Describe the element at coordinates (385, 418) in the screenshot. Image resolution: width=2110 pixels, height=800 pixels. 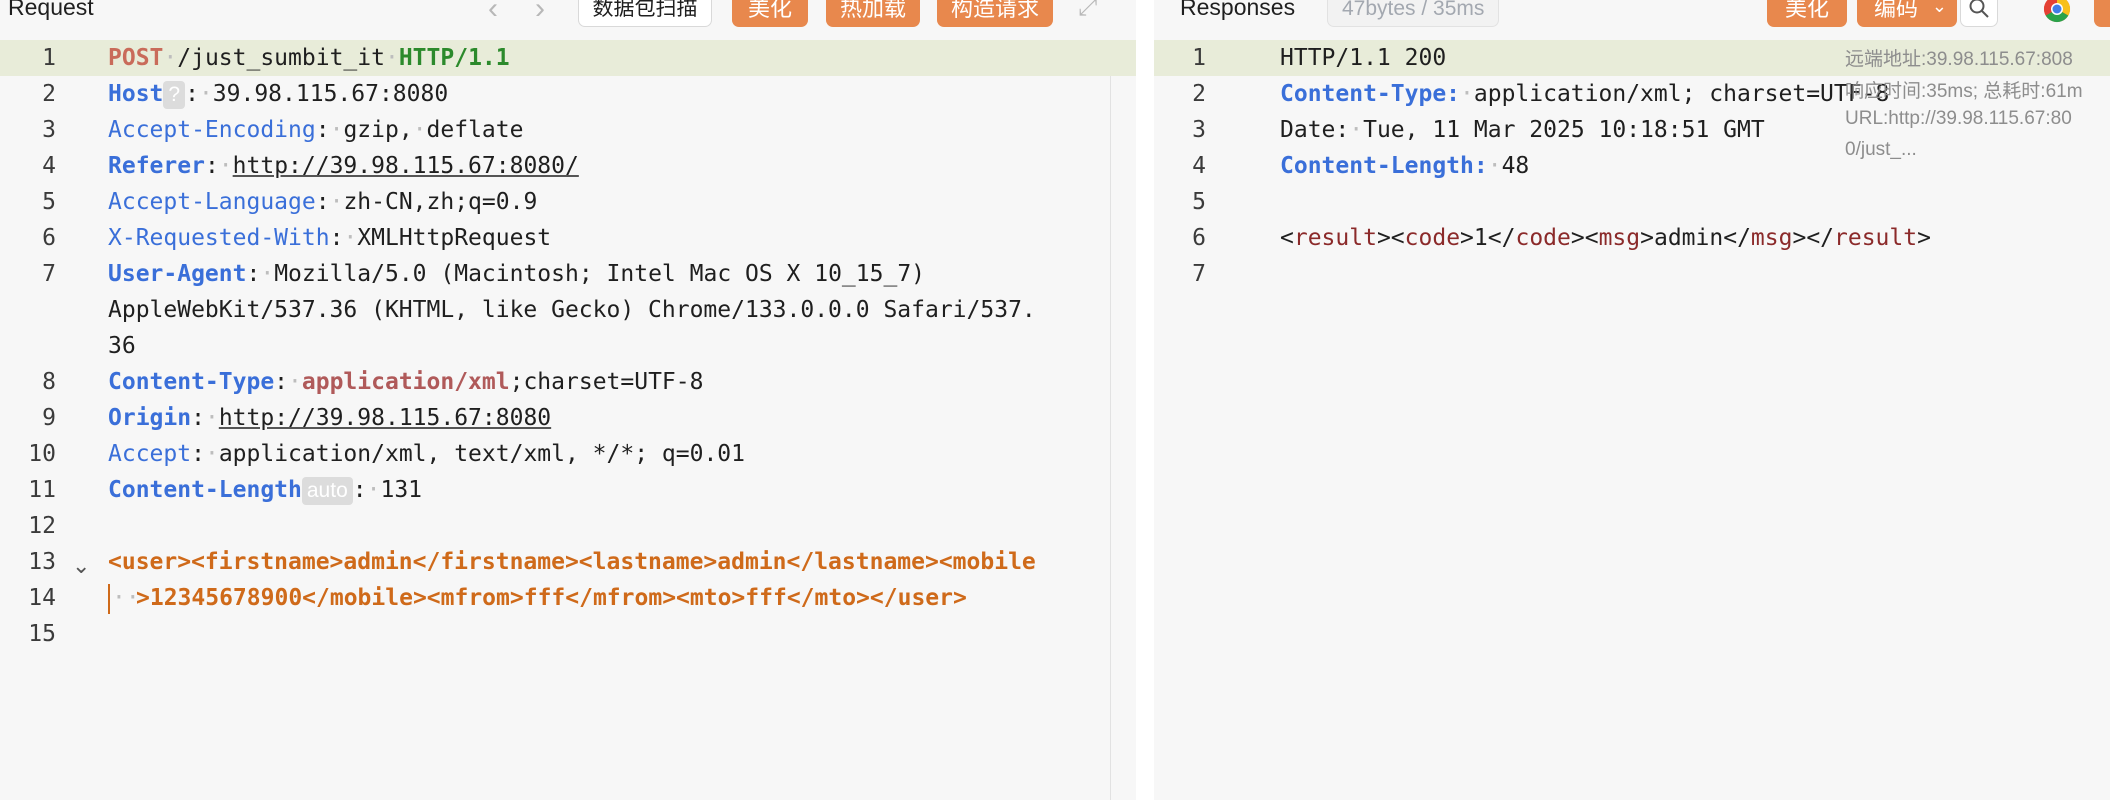
I see `origin-link: http://39.98.115.67:8080` at that location.